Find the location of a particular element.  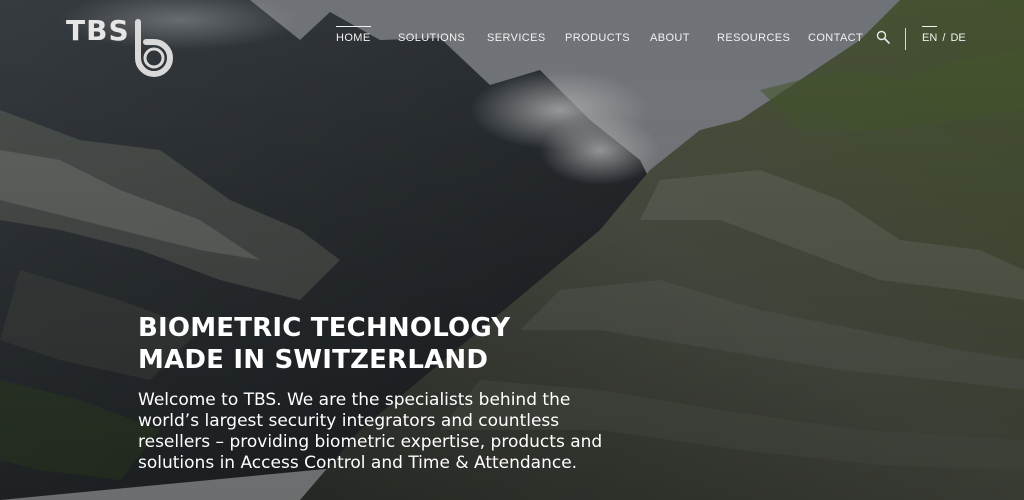

nav-item-resources: RESOURCES is located at coordinates (753, 38).